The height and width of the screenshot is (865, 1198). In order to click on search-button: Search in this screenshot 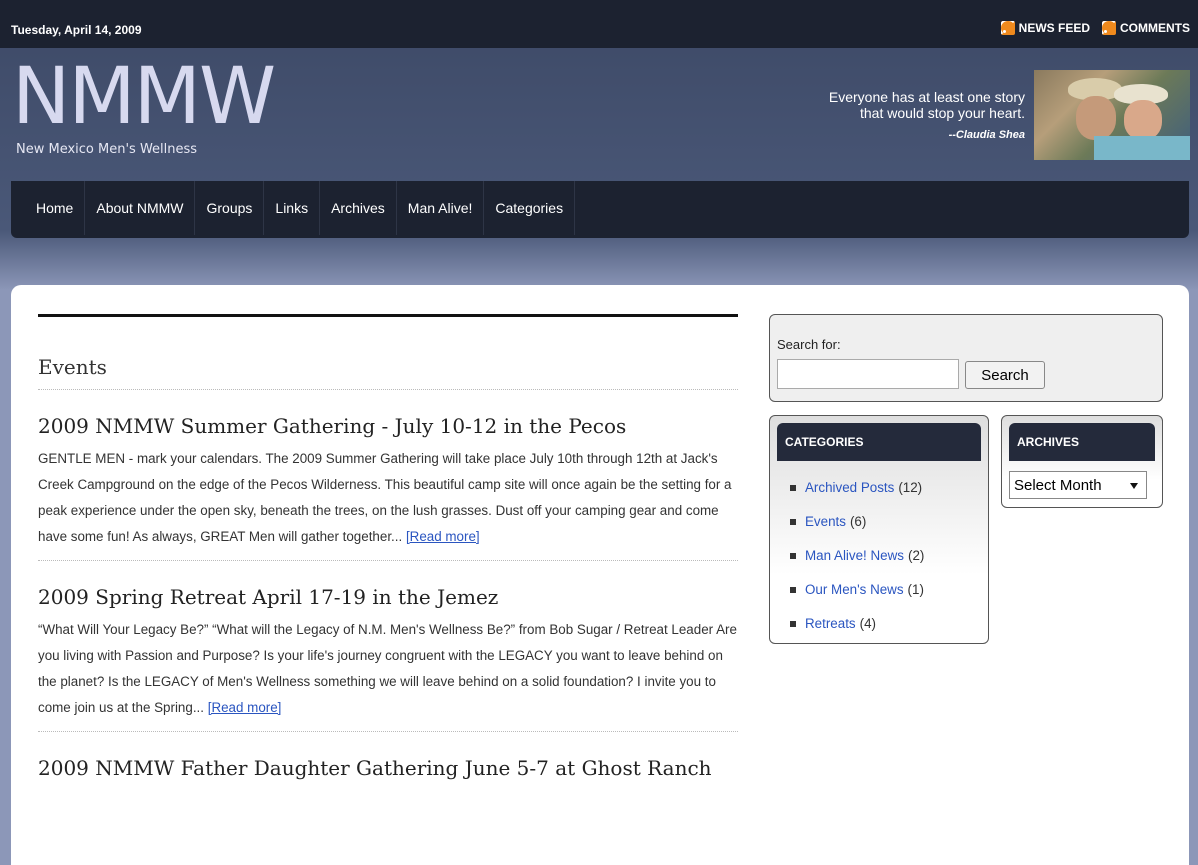, I will do `click(1005, 375)`.